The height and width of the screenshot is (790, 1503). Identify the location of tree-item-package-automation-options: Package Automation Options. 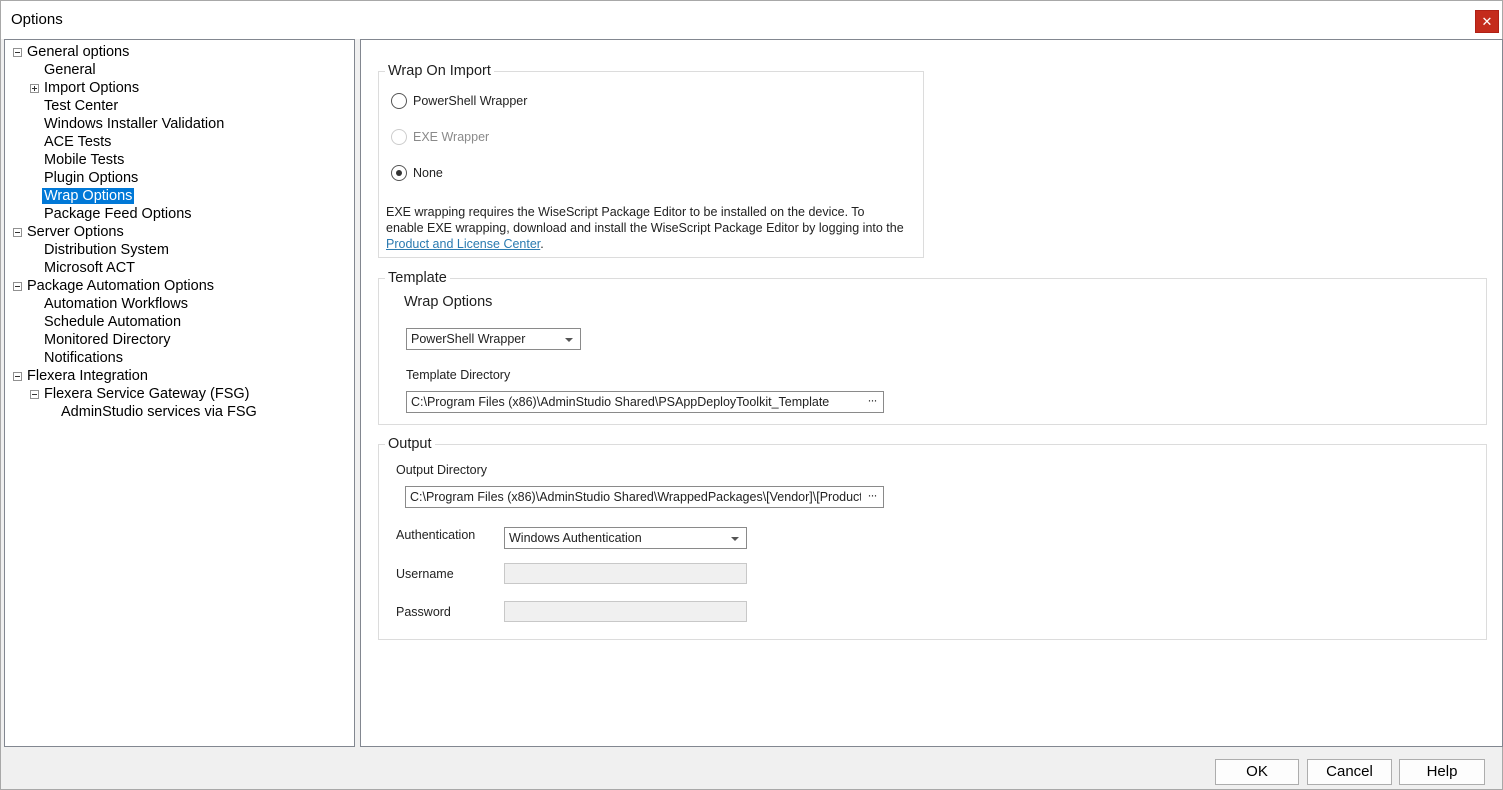
(113, 286).